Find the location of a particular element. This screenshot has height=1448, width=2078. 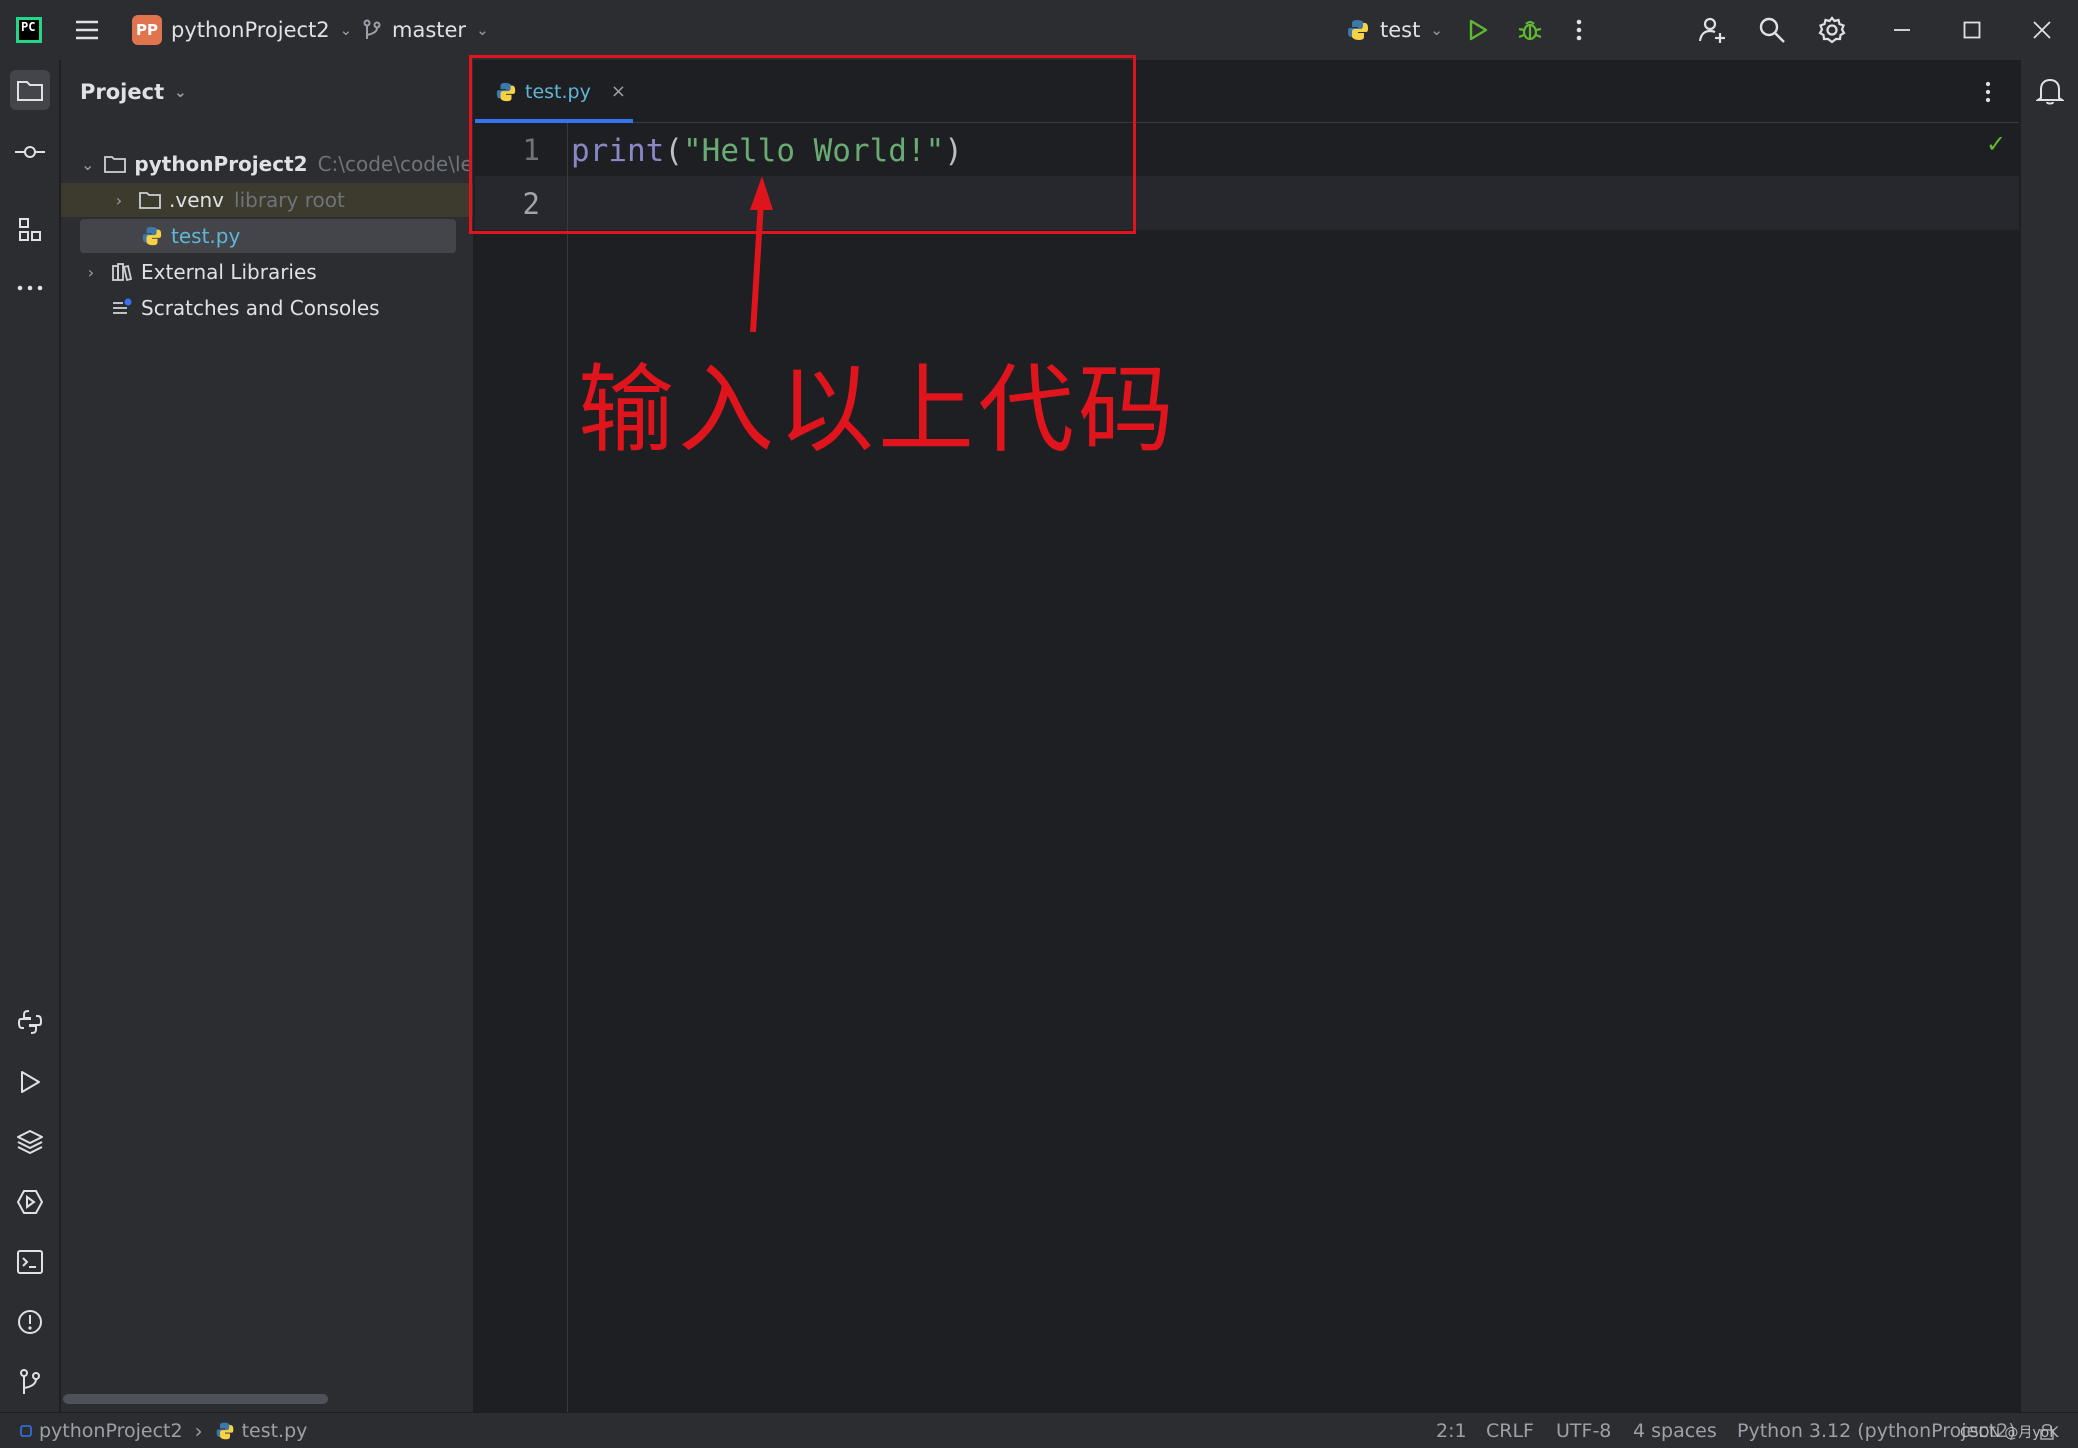

project-tool-button is located at coordinates (30, 90).